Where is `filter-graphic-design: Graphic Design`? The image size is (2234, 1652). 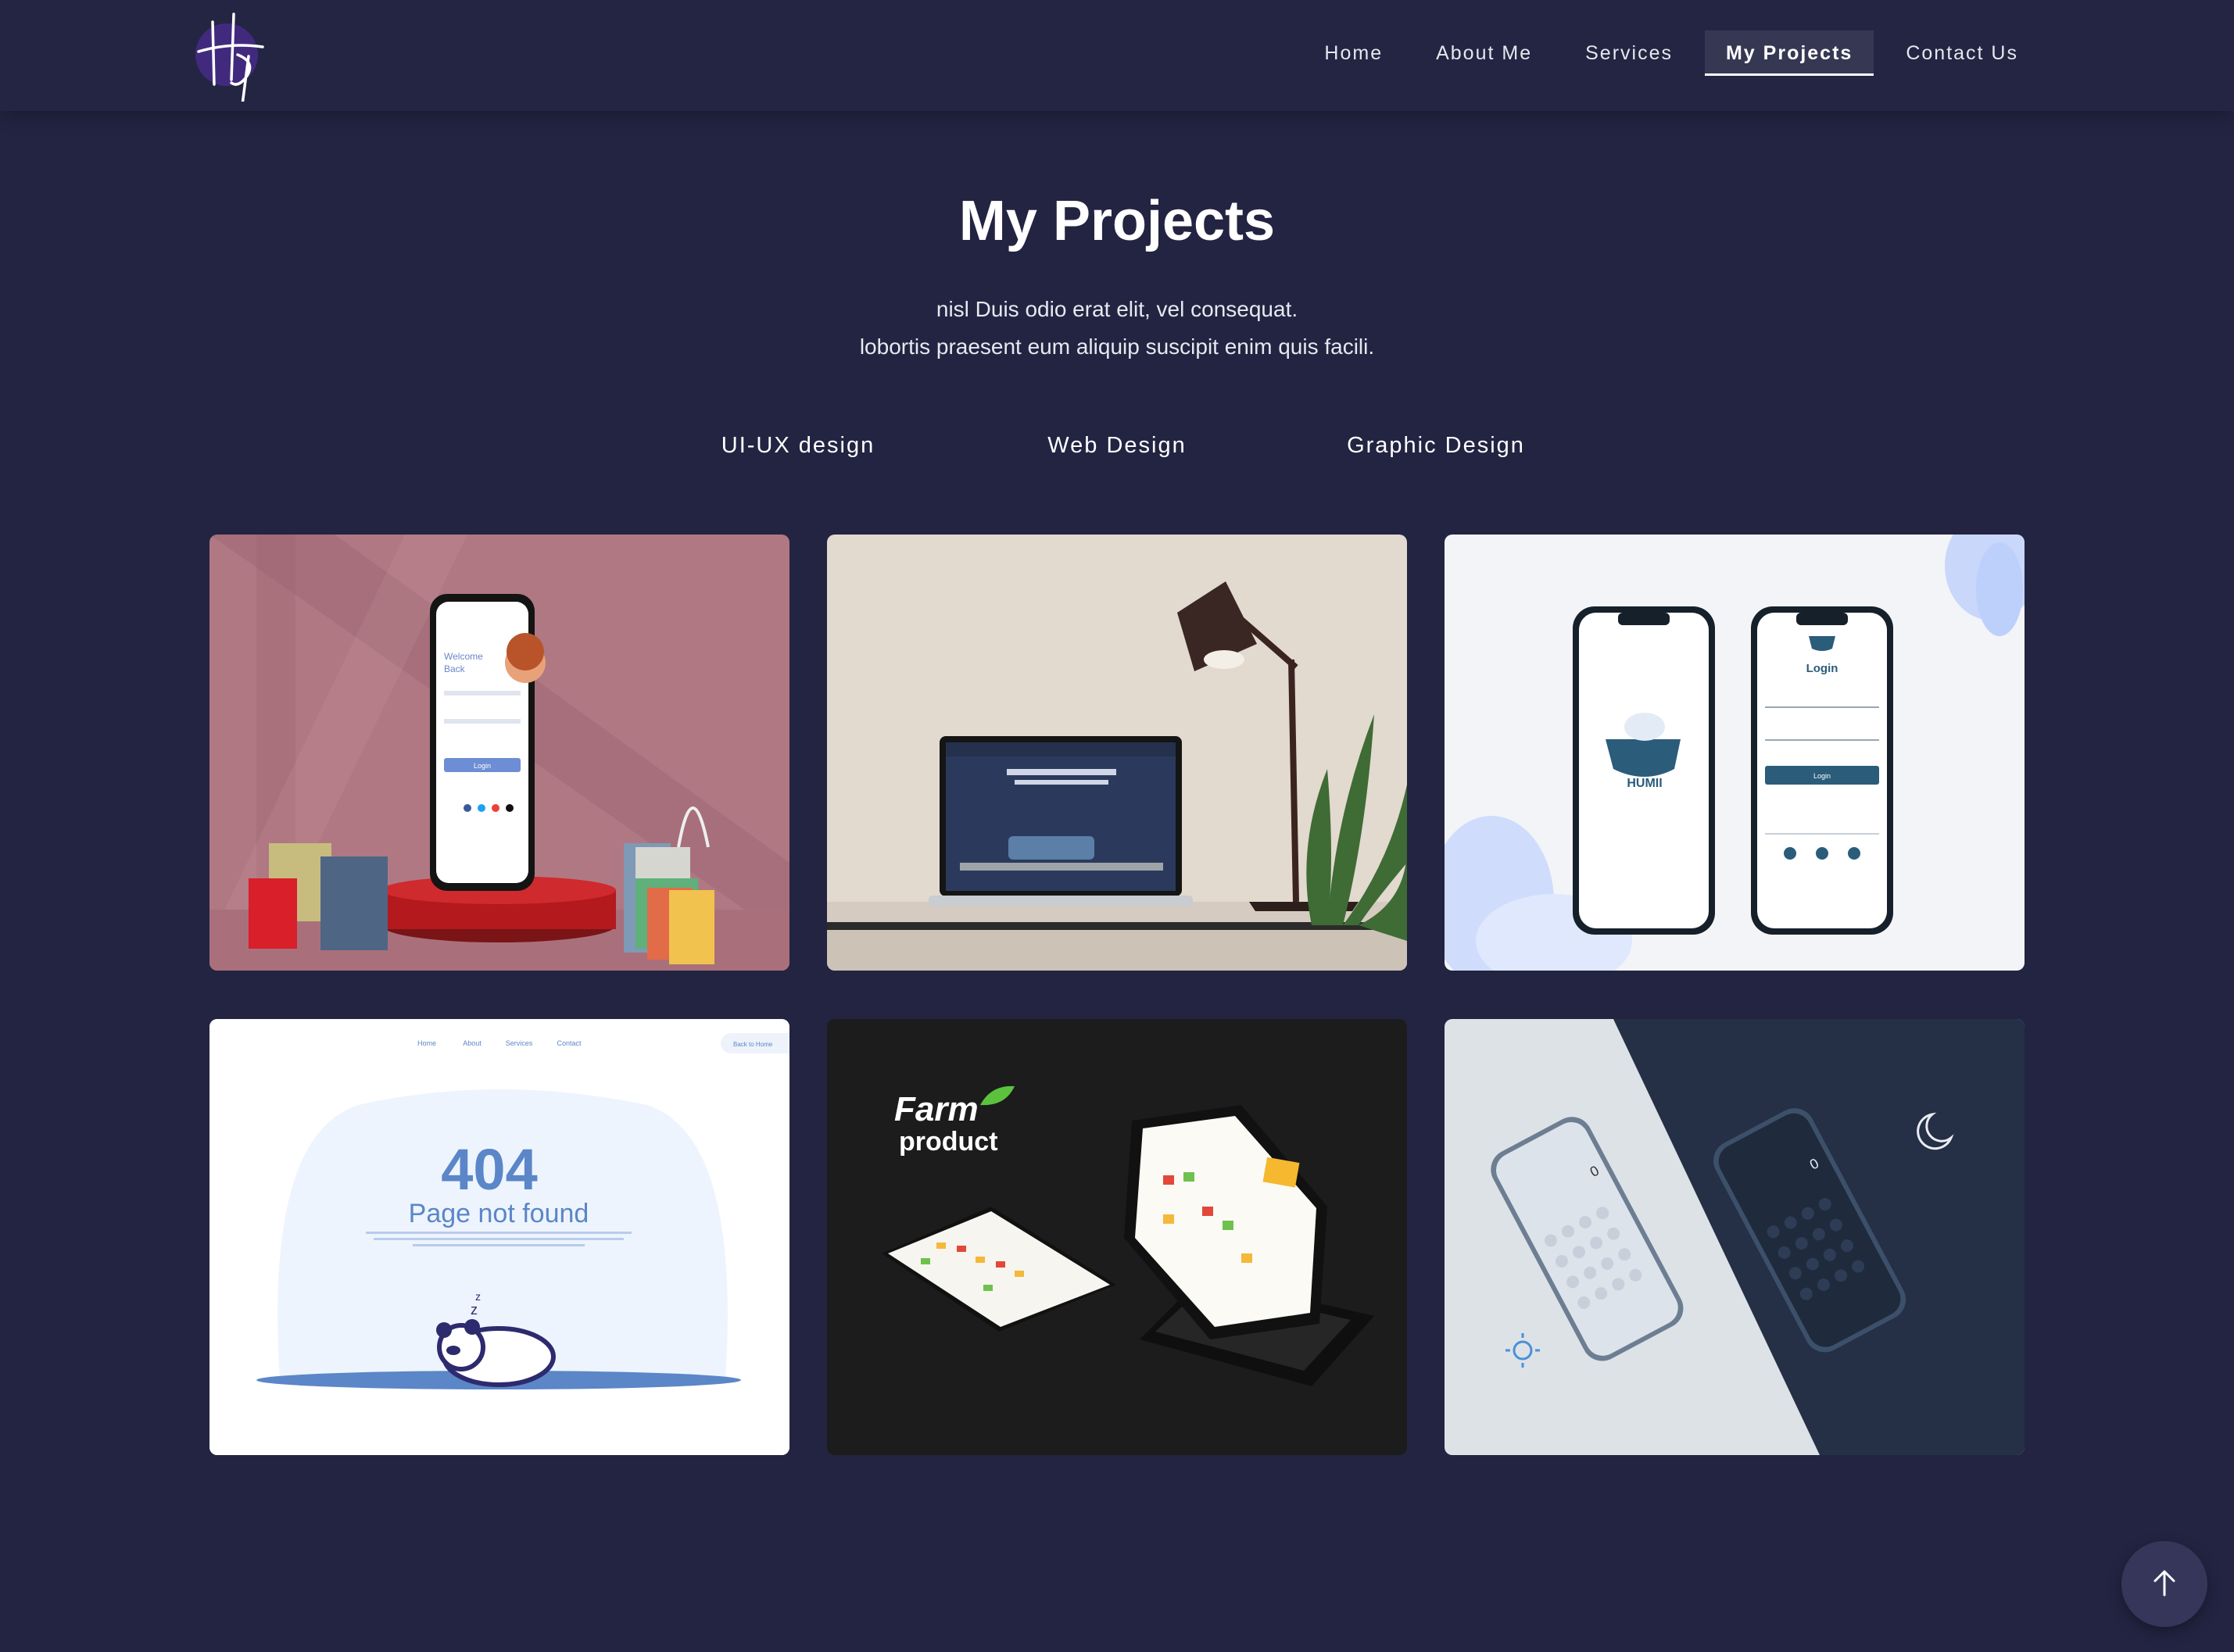 filter-graphic-design: Graphic Design is located at coordinates (1436, 446).